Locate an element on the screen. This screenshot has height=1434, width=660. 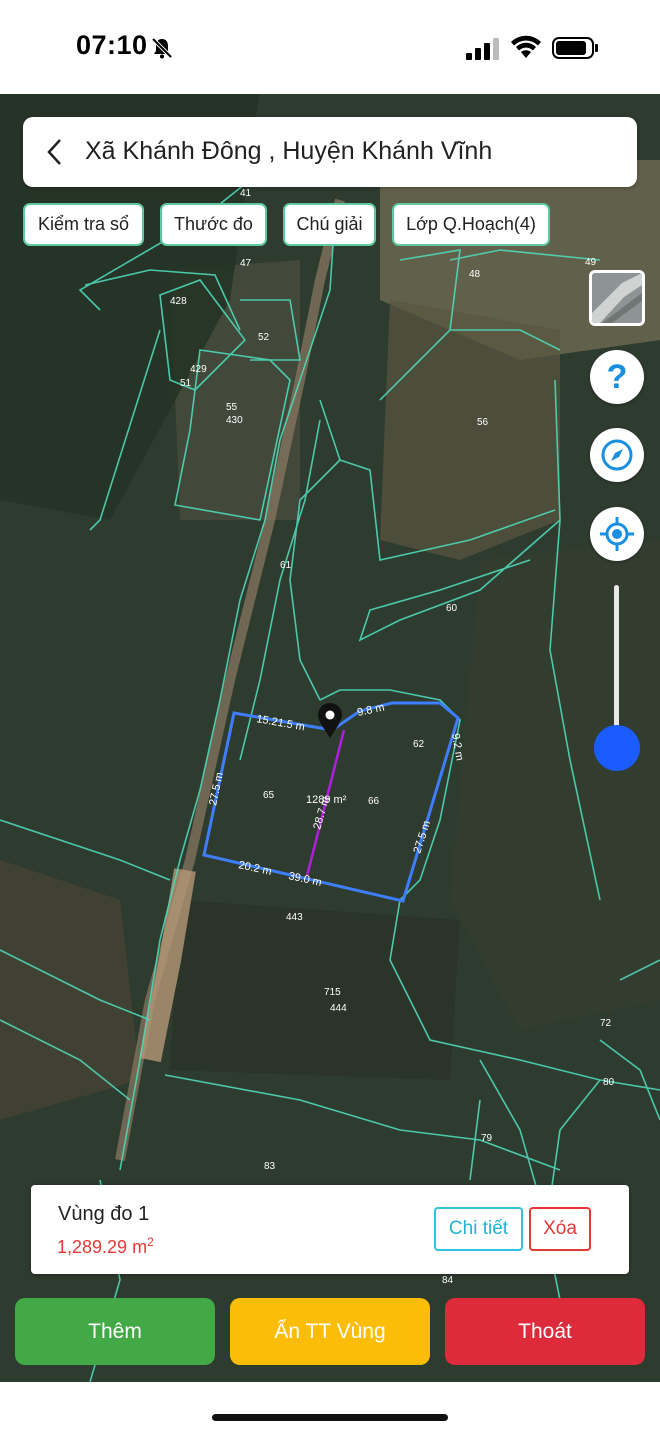
chip-check-book: Kiểm tra sổ is located at coordinates (83, 224).